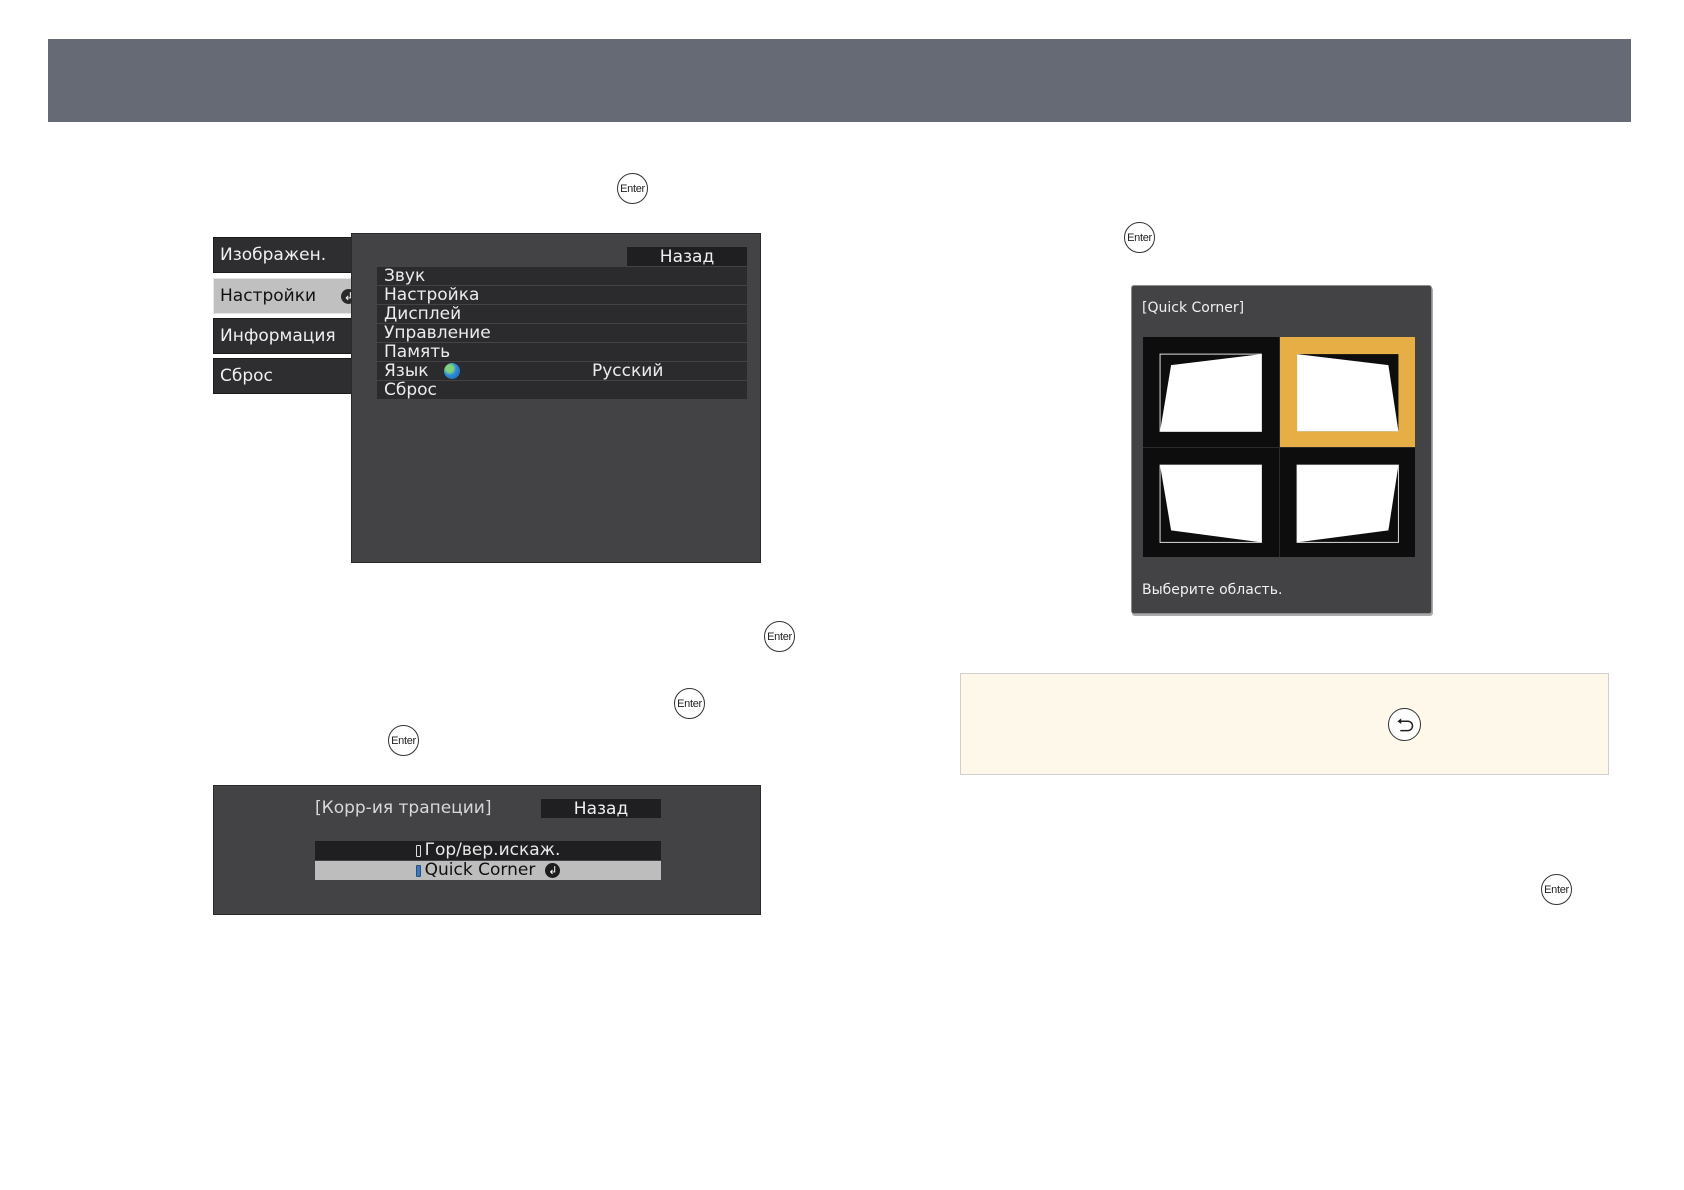 This screenshot has width=1684, height=1190. I want to click on quick-corner-grid, so click(1279, 447).